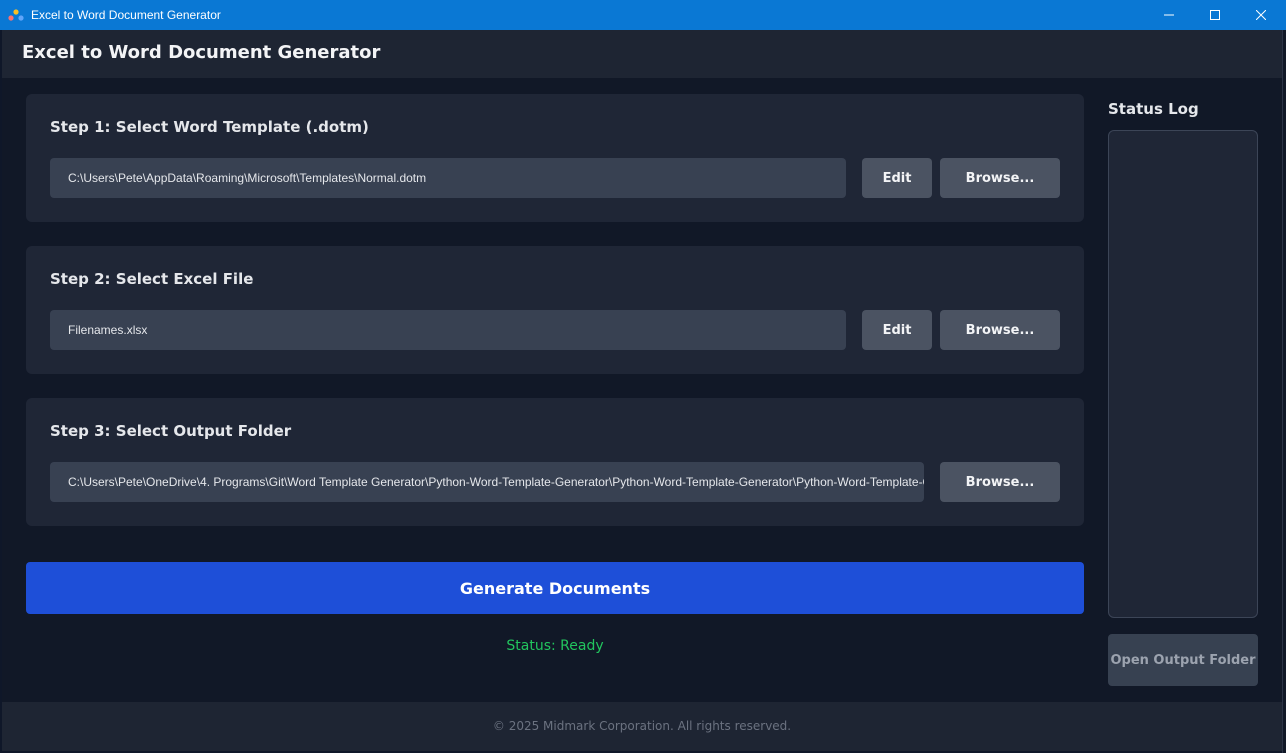 The image size is (1286, 753). I want to click on close-icon, so click(1261, 15).